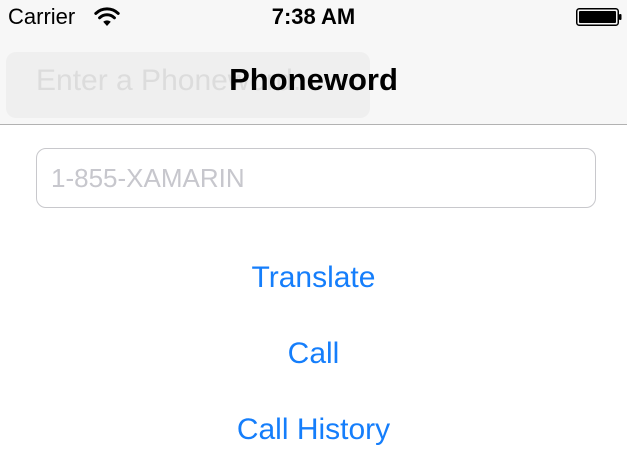  Describe the element at coordinates (313, 278) in the screenshot. I see `translate-button: Translate` at that location.